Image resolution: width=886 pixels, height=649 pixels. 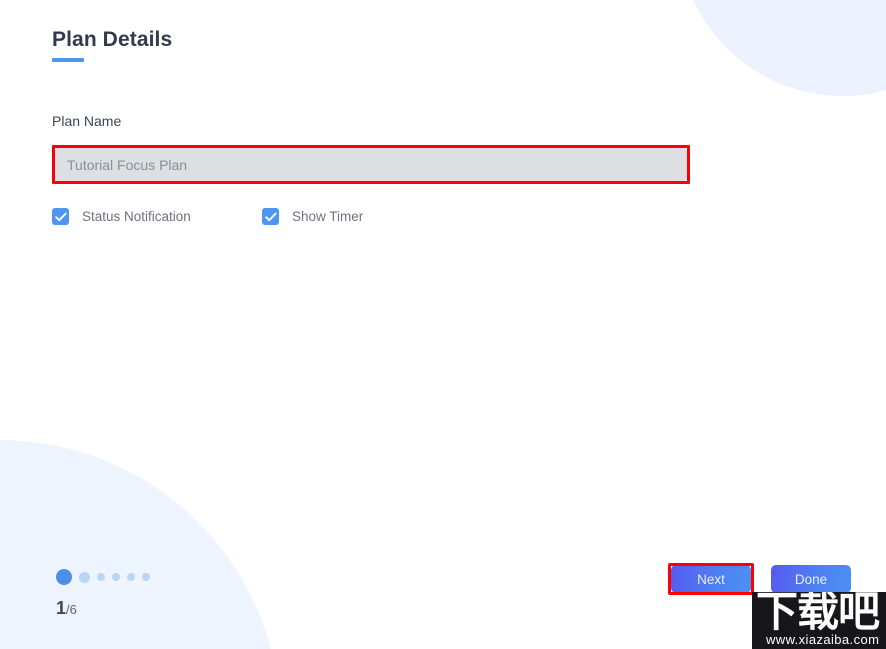 What do you see at coordinates (823, 639) in the screenshot?
I see `watermark-url: www.xiazaiba.com` at bounding box center [823, 639].